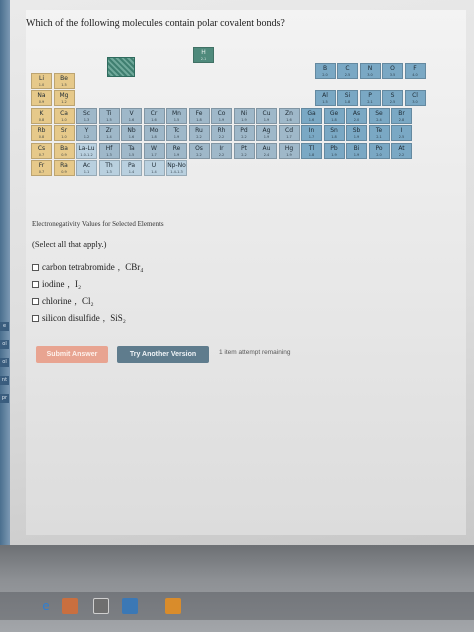 This screenshot has width=474, height=632. I want to click on element-cell-as: As 2.0, so click(356, 115).